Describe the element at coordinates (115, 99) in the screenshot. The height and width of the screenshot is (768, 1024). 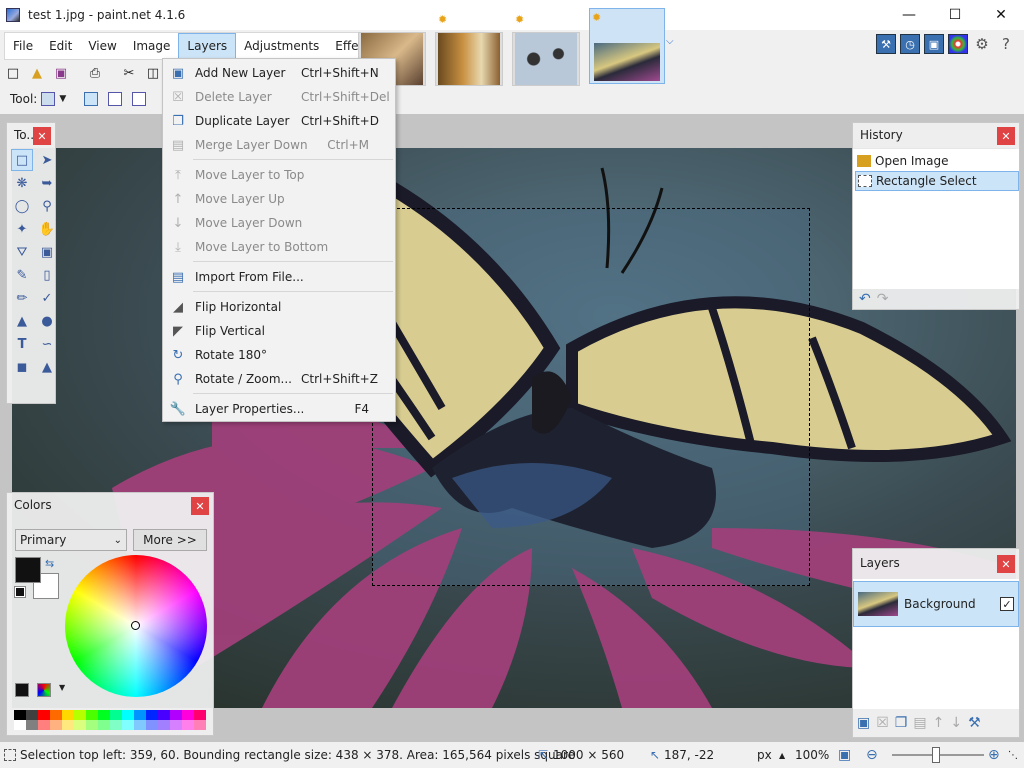
I see `selection-mode-union-icon` at that location.